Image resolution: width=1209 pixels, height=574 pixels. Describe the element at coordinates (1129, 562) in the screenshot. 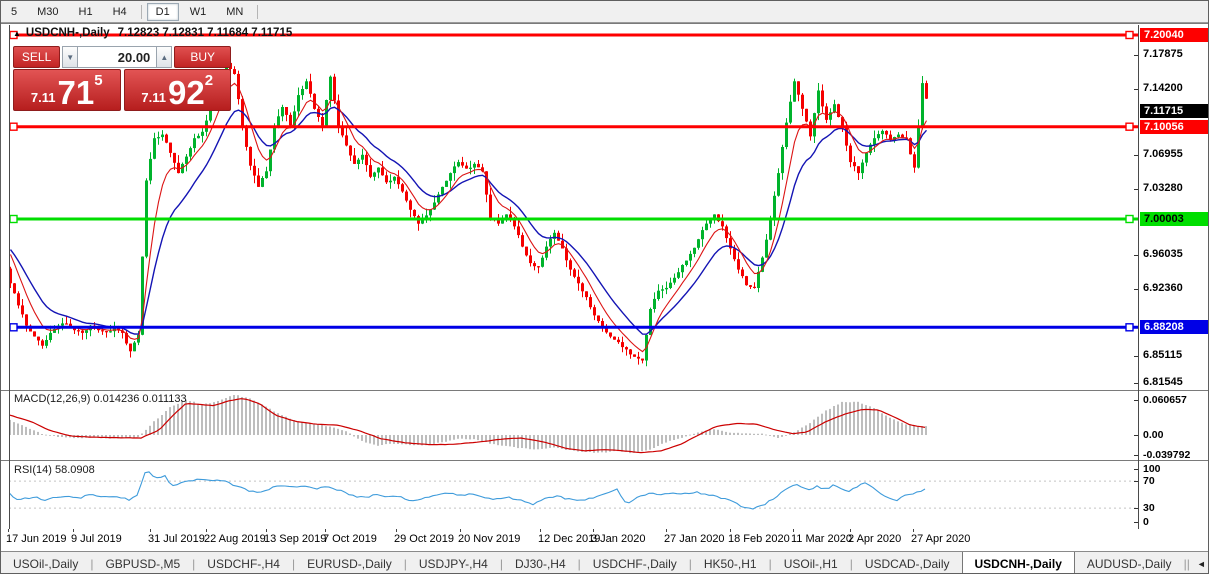

I see `chart-tab-audusd-daily: AUDUSD-,Daily` at that location.